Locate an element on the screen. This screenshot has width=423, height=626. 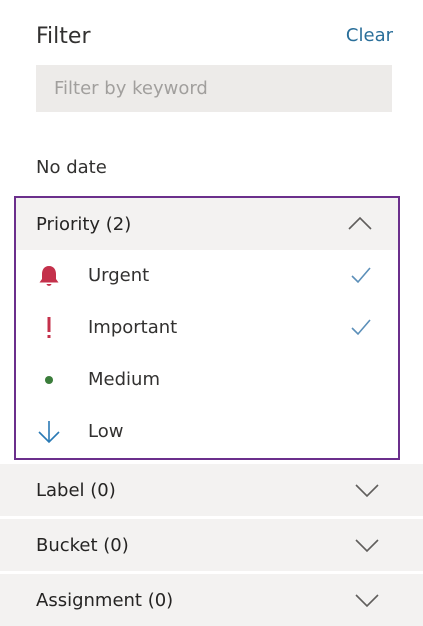
label-section-label: Label (0) is located at coordinates (76, 490).